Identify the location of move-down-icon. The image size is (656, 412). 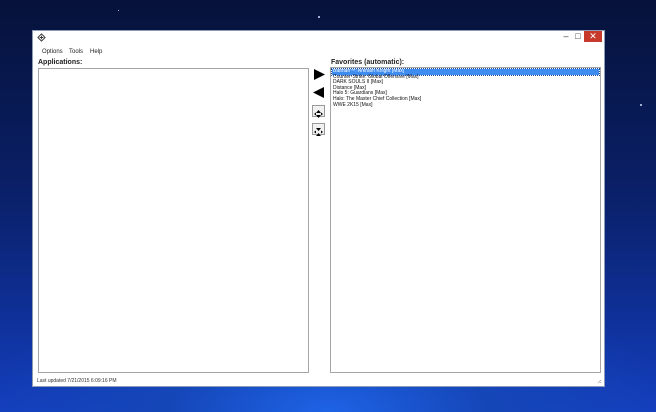
(318, 132).